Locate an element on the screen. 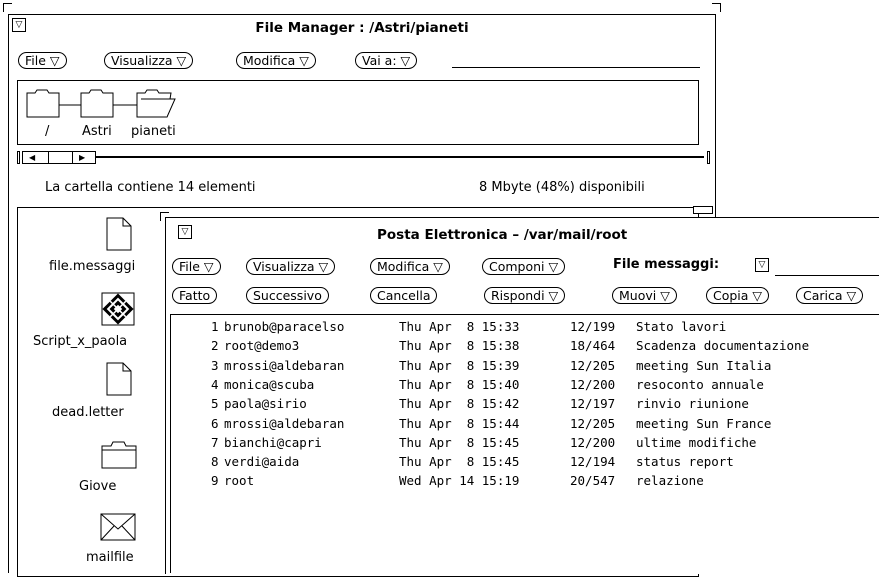  message-from: paola@sirio is located at coordinates (265, 404).